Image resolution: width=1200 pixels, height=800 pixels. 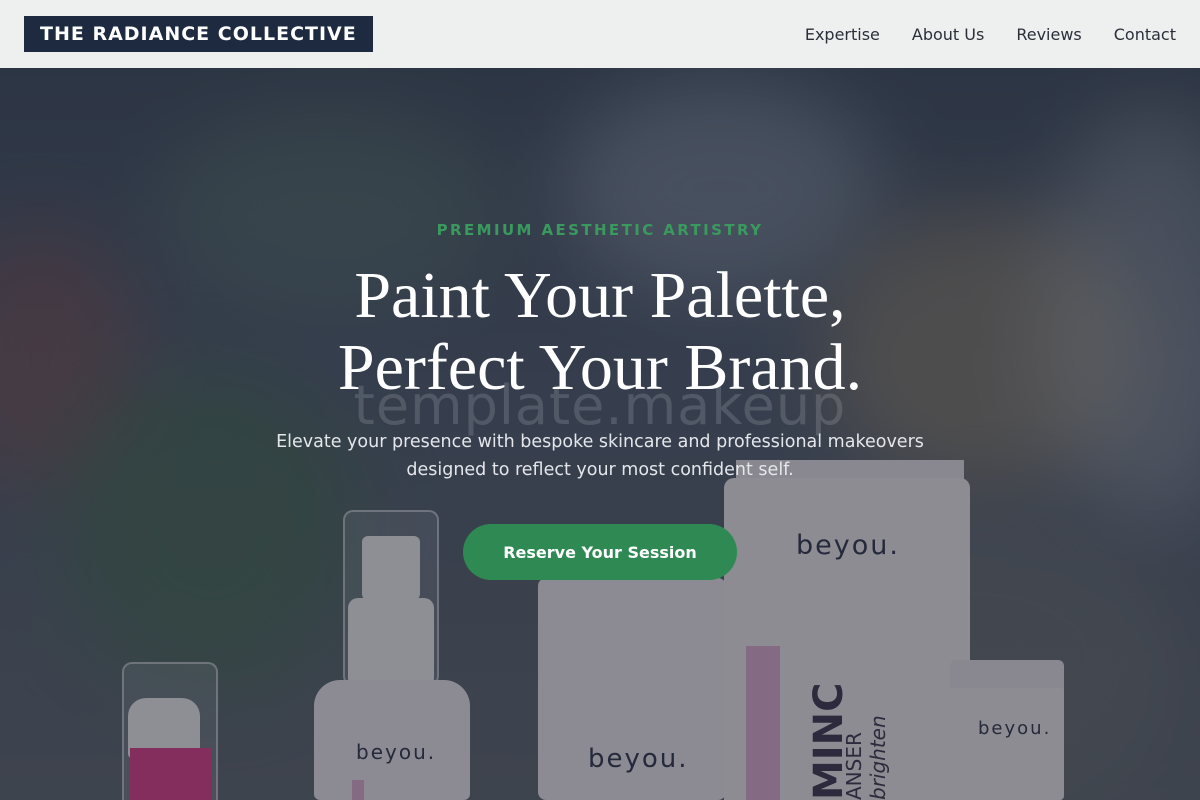 I want to click on nav-link-reviews: Reviews, so click(x=1048, y=34).